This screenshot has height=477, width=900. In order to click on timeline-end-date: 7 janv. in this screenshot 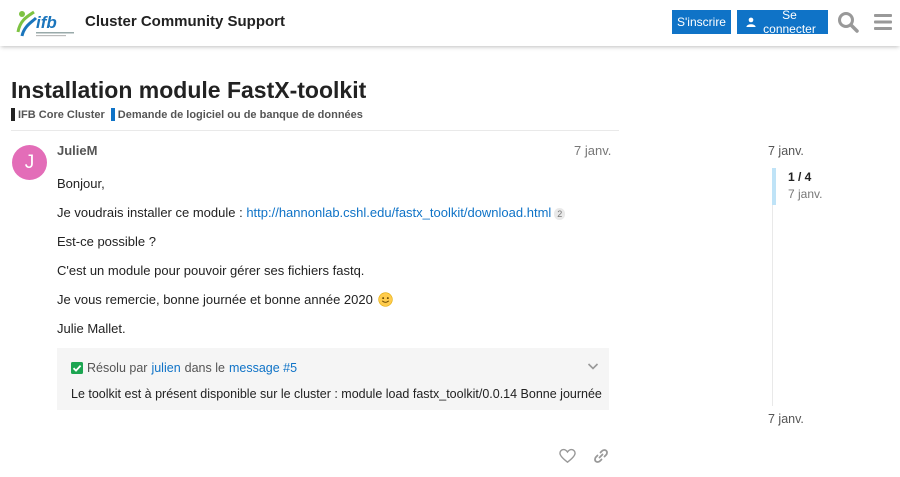, I will do `click(786, 419)`.